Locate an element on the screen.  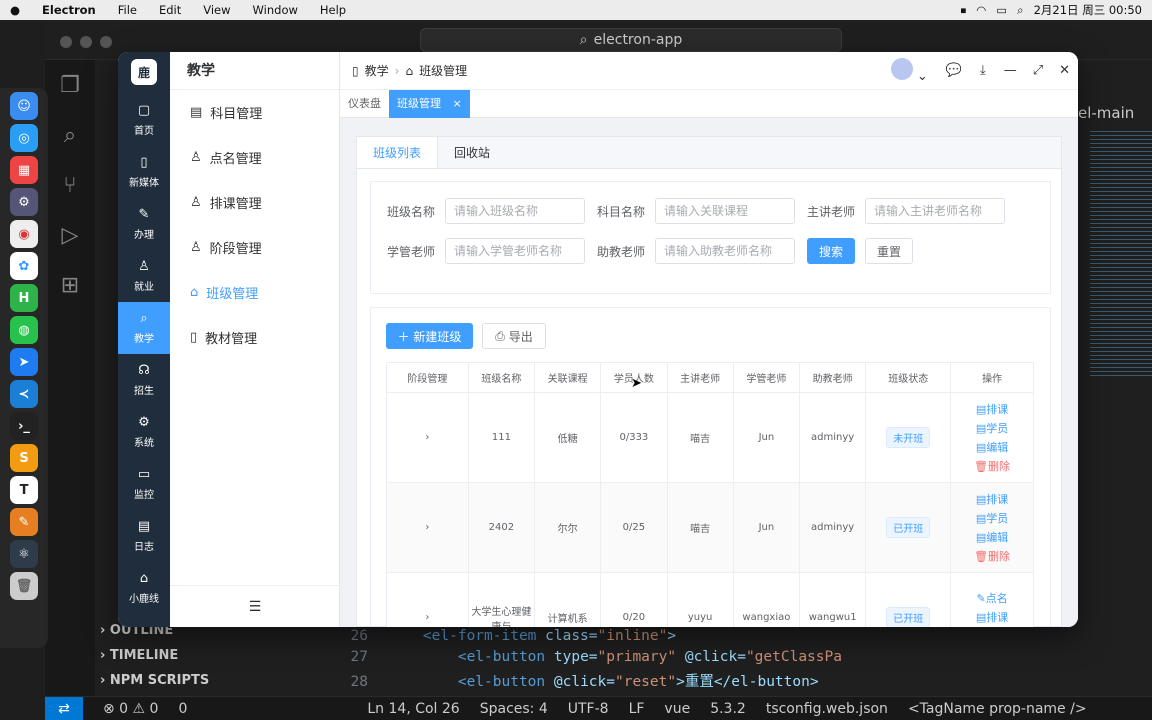
class-name-input: 请输入班级名称 is located at coordinates (515, 211).